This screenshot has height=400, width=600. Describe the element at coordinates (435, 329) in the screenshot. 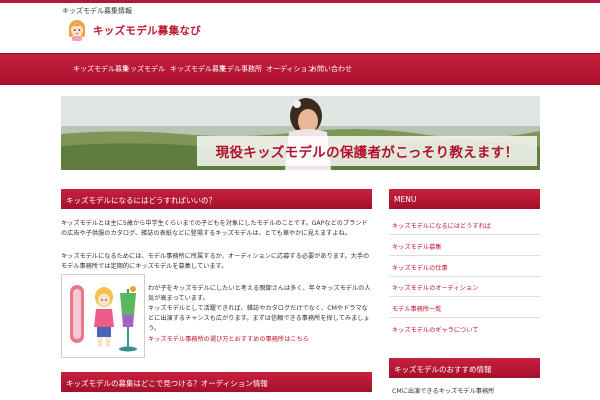

I see `sidebar-link-6: キッズモデルのギャラについて` at that location.